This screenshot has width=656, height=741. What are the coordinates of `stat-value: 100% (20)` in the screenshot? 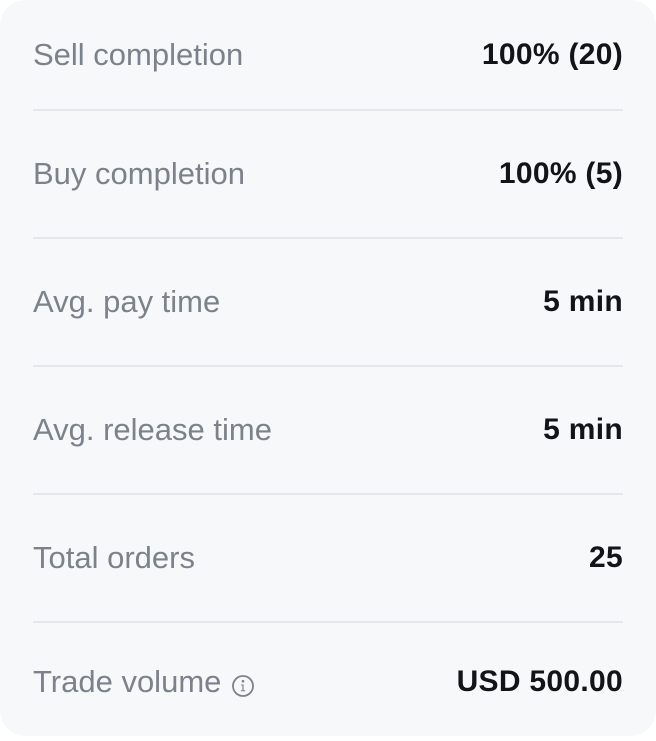 It's located at (552, 54).